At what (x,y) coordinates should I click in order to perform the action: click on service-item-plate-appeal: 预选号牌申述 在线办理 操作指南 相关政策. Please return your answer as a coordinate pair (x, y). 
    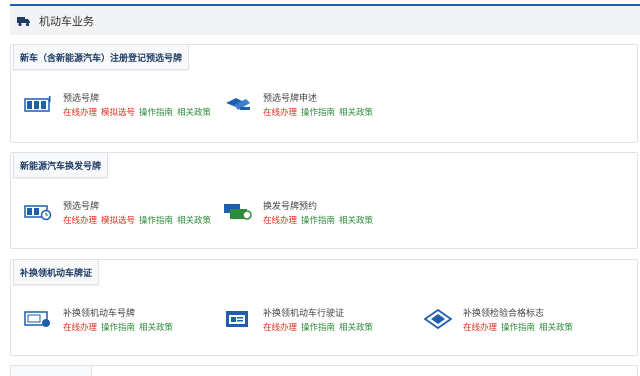
    Looking at the image, I should click on (298, 106).